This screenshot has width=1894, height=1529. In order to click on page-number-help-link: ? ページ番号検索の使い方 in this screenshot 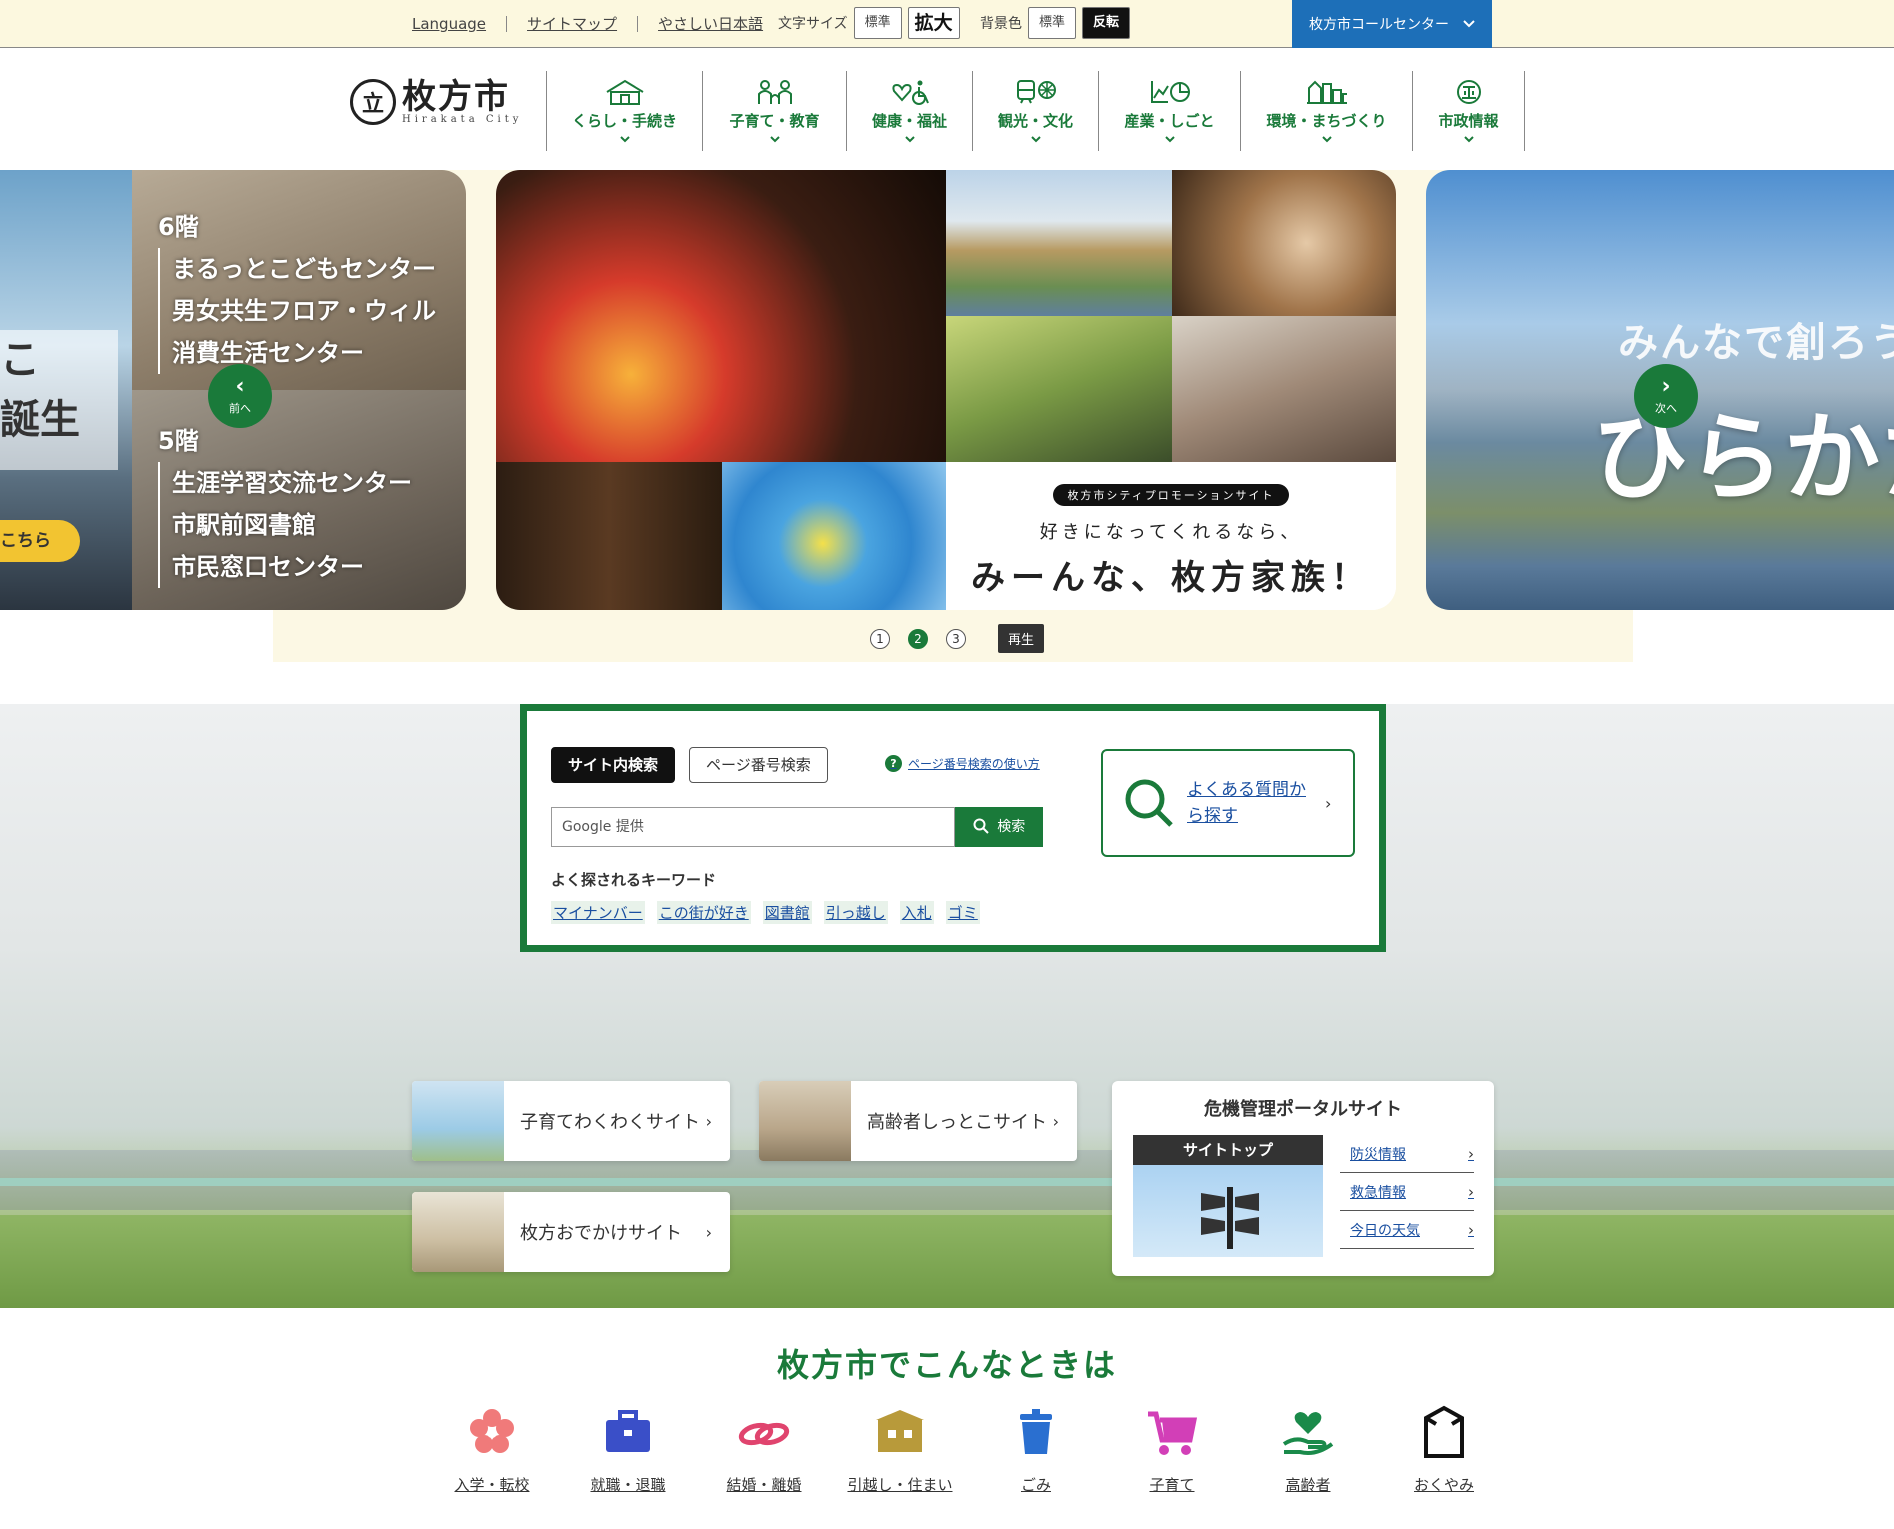, I will do `click(962, 763)`.